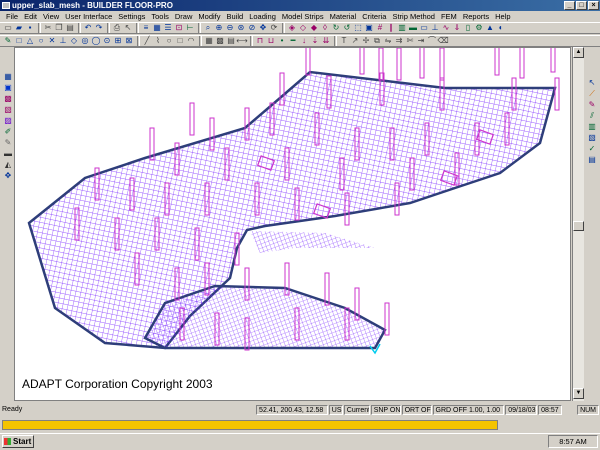  Describe the element at coordinates (476, 16) in the screenshot. I see `menu-reports: Reports` at that location.